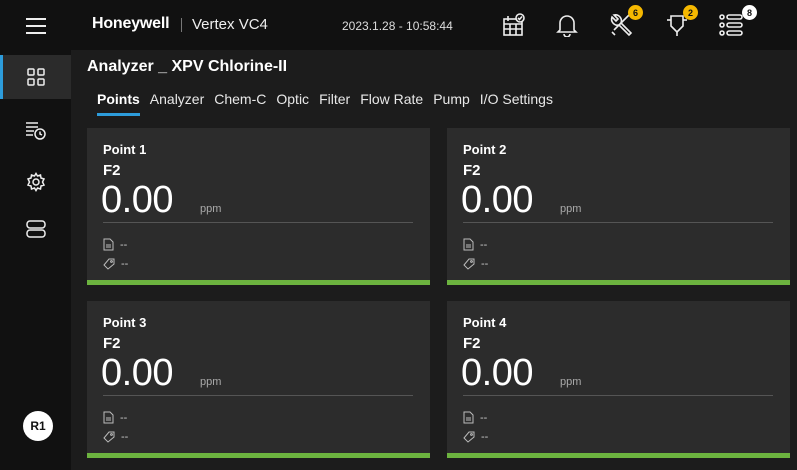 Image resolution: width=797 pixels, height=470 pixels. What do you see at coordinates (485, 149) in the screenshot?
I see `point-name: Point 2` at bounding box center [485, 149].